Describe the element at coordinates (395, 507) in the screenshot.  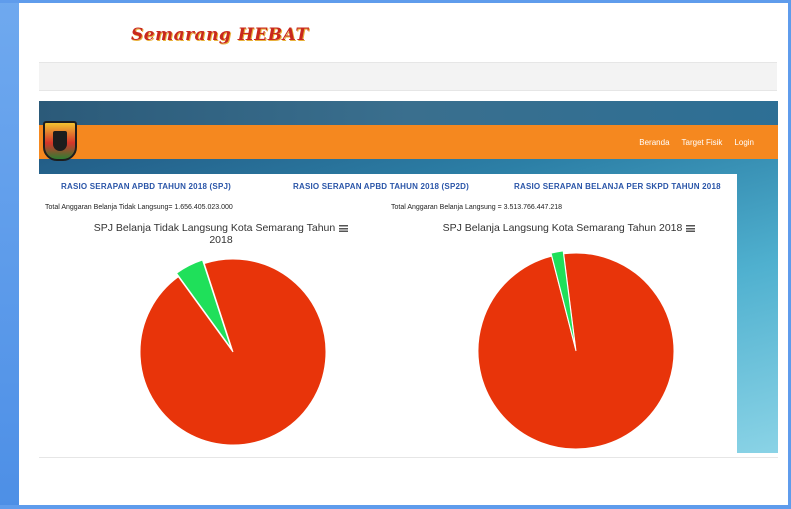
I see `window-frame-bottom` at that location.